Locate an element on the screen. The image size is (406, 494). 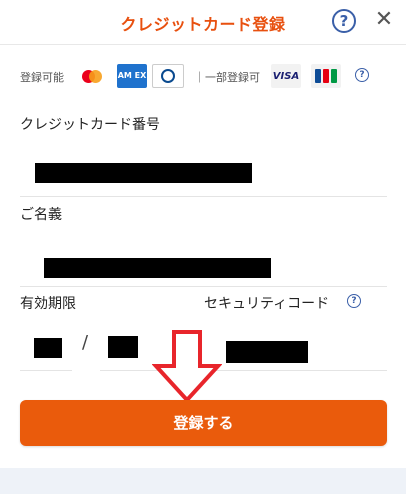
help-icon: ? is located at coordinates (344, 21).